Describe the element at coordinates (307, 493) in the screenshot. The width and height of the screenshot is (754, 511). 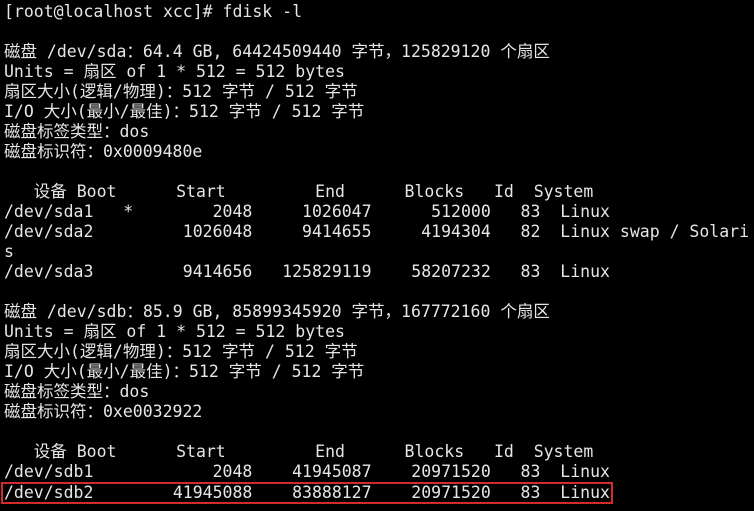
I see `highlight-box-sdb2` at that location.